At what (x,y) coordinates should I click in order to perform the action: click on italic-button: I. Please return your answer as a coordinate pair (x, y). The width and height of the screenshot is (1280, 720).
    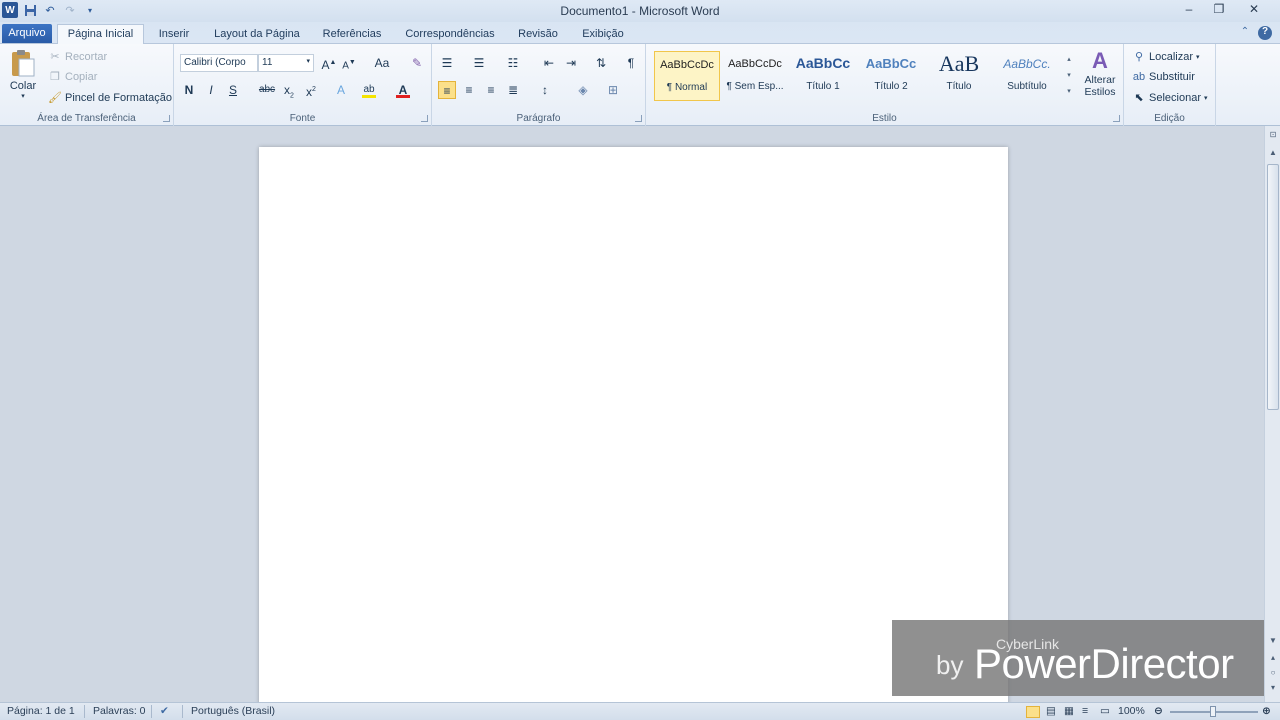
    Looking at the image, I should click on (211, 90).